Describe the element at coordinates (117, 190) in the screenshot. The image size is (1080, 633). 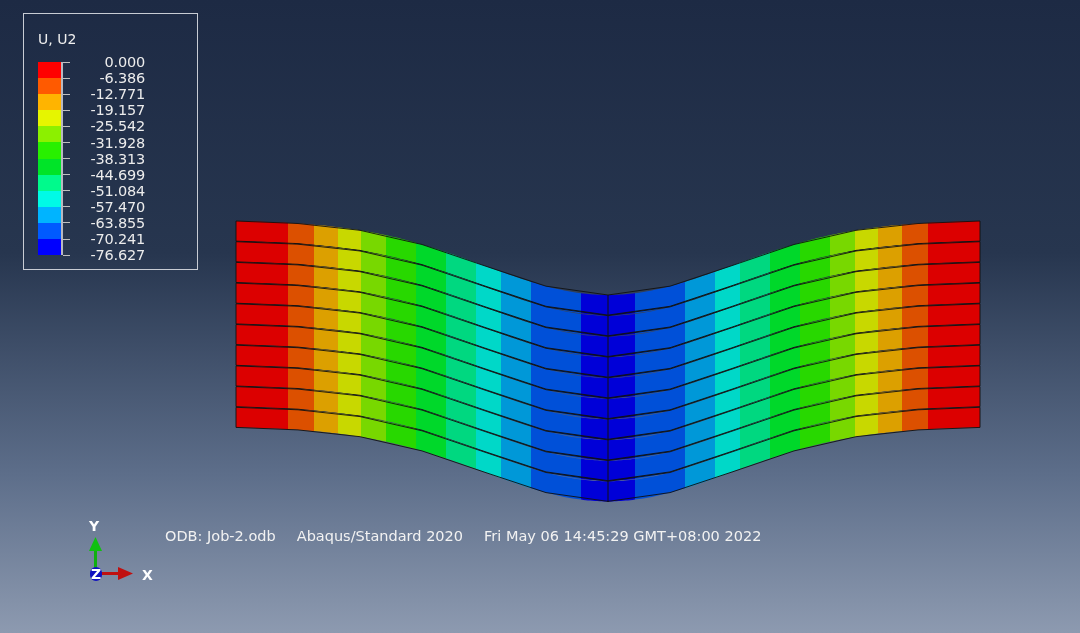
I see `legend-value: -51.084` at that location.